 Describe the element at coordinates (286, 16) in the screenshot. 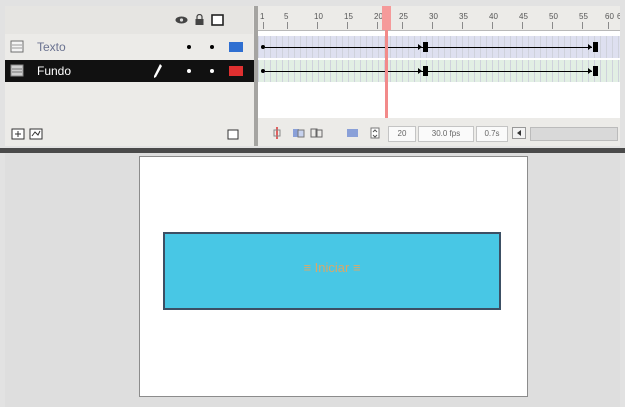

I see `ruler-label: 5` at that location.